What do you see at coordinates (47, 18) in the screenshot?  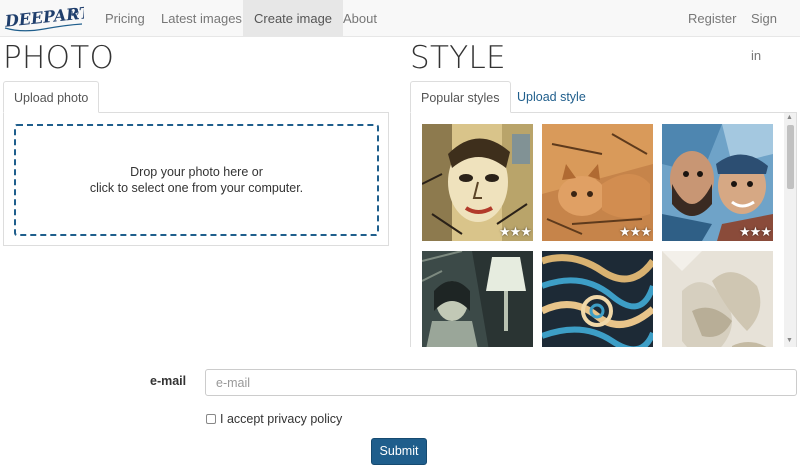 I see `deepart-logo: DEEPART .io` at bounding box center [47, 18].